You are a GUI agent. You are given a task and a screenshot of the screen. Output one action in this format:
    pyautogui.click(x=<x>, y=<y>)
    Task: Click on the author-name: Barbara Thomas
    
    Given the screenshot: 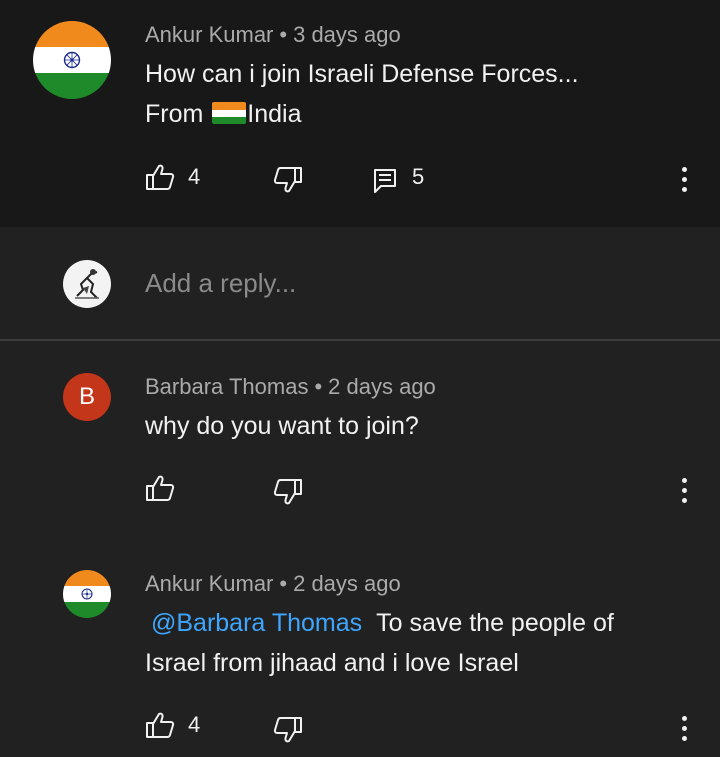 What is the action you would take?
    pyautogui.click(x=226, y=386)
    